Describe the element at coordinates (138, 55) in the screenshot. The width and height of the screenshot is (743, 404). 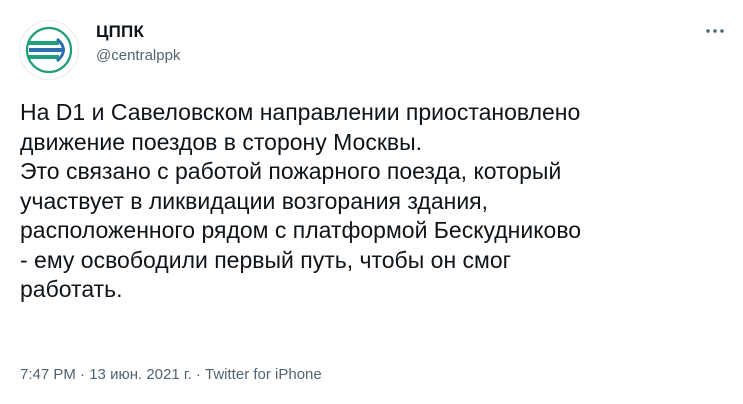
I see `account-handle: @centralppk` at that location.